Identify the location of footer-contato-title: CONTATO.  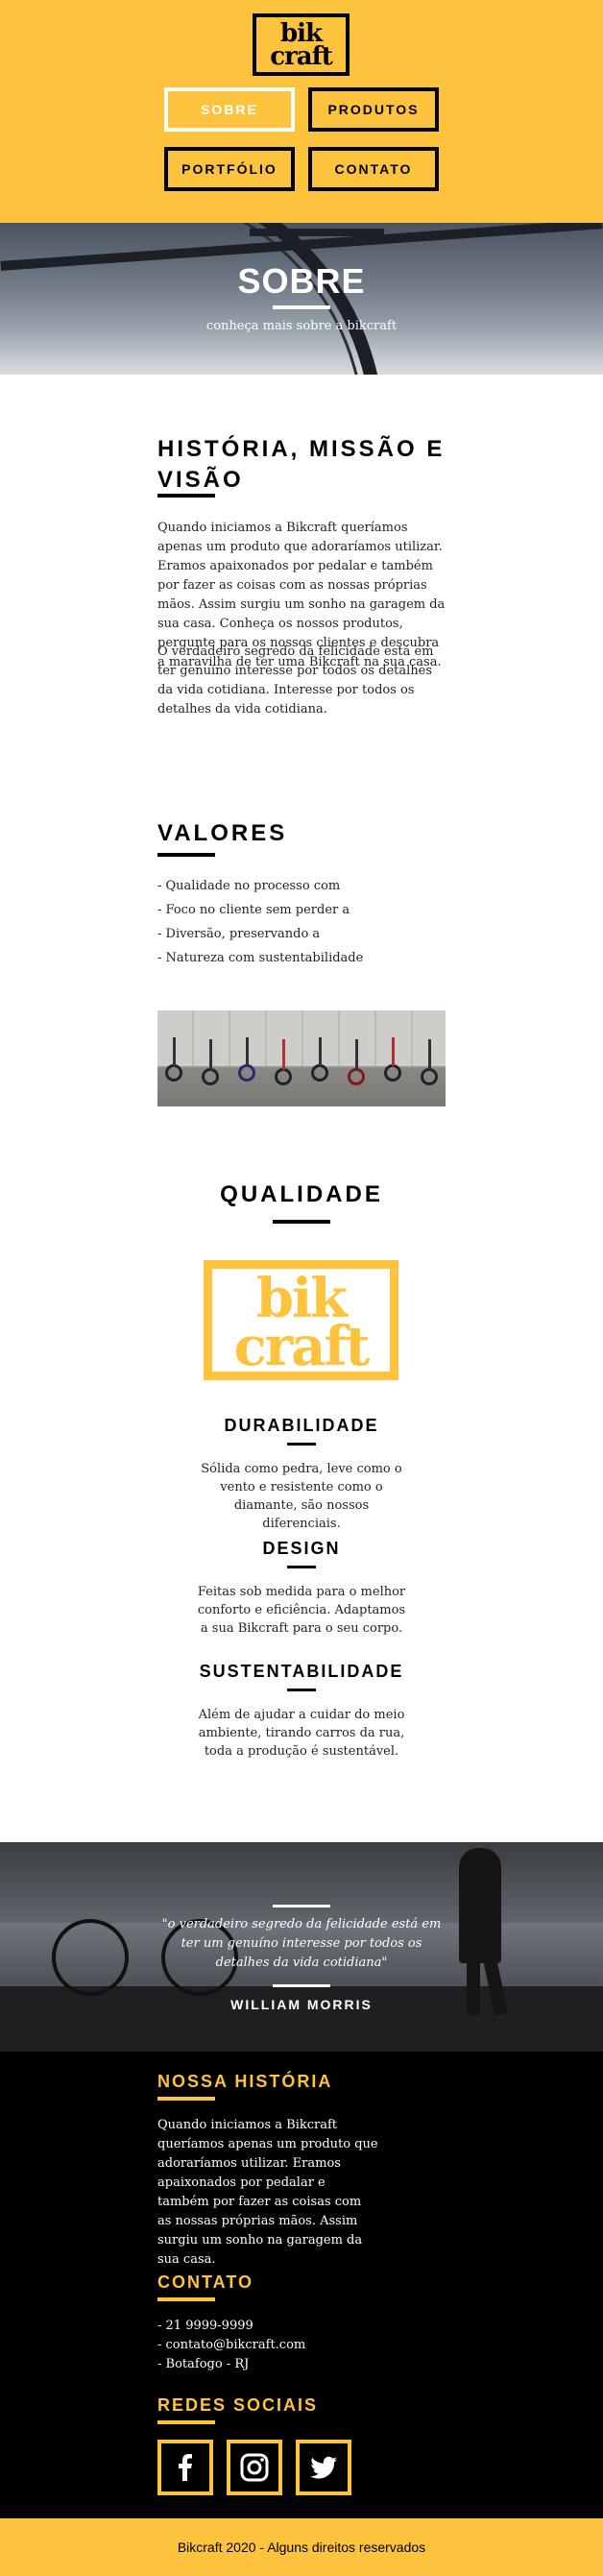
(205, 2282).